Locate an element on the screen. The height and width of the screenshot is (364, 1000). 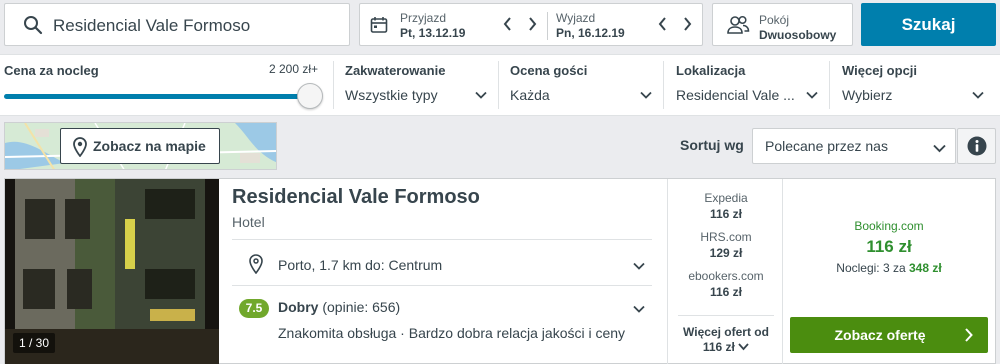
search-box: Residencial Vale Formoso is located at coordinates (177, 24).